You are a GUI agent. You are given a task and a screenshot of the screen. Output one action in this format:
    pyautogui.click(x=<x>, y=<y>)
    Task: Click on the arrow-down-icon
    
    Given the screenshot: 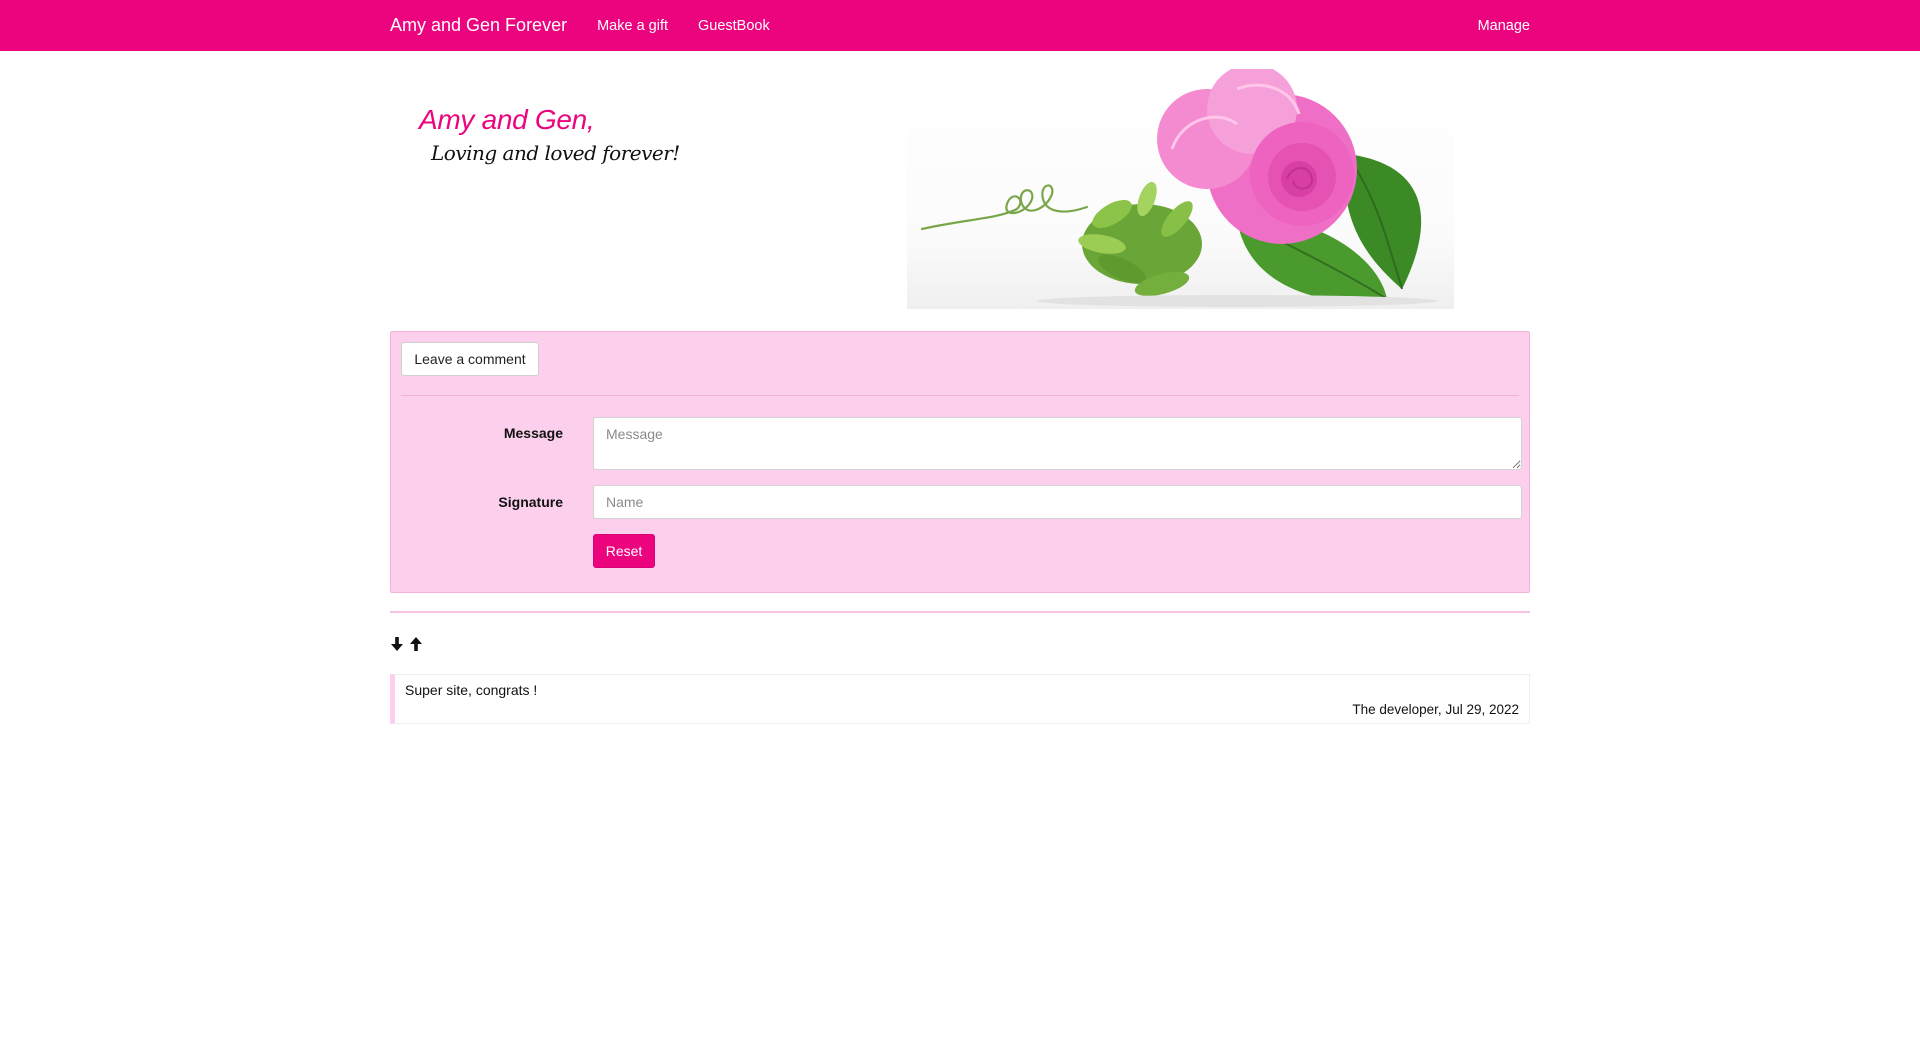 What is the action you would take?
    pyautogui.click(x=397, y=644)
    